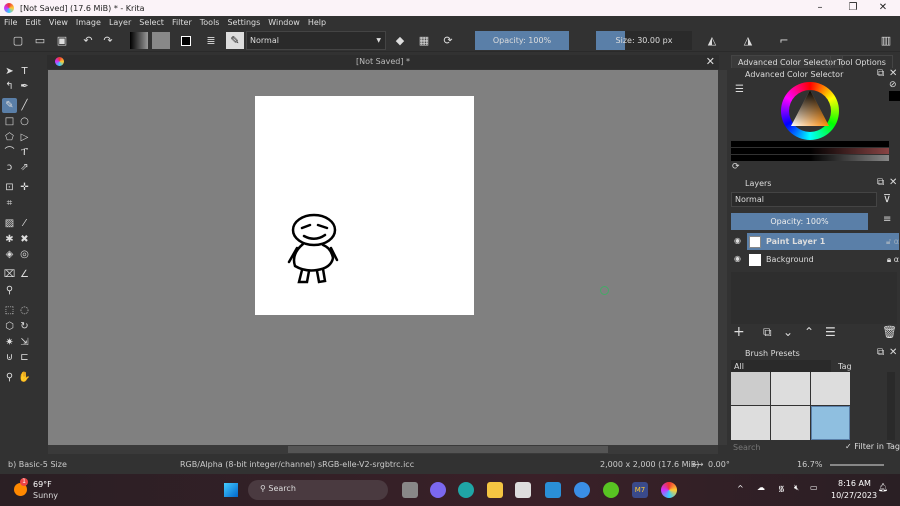  What do you see at coordinates (88, 22) in the screenshot?
I see `menu-image: Image` at bounding box center [88, 22].